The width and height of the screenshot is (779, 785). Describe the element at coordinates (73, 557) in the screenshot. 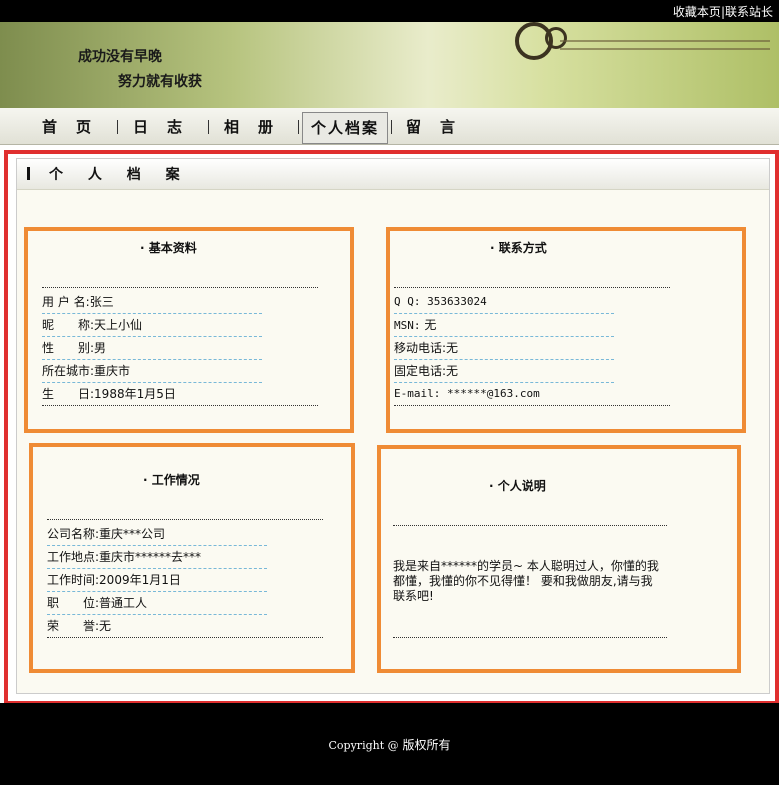

I see `row-label: 工作地点:` at that location.